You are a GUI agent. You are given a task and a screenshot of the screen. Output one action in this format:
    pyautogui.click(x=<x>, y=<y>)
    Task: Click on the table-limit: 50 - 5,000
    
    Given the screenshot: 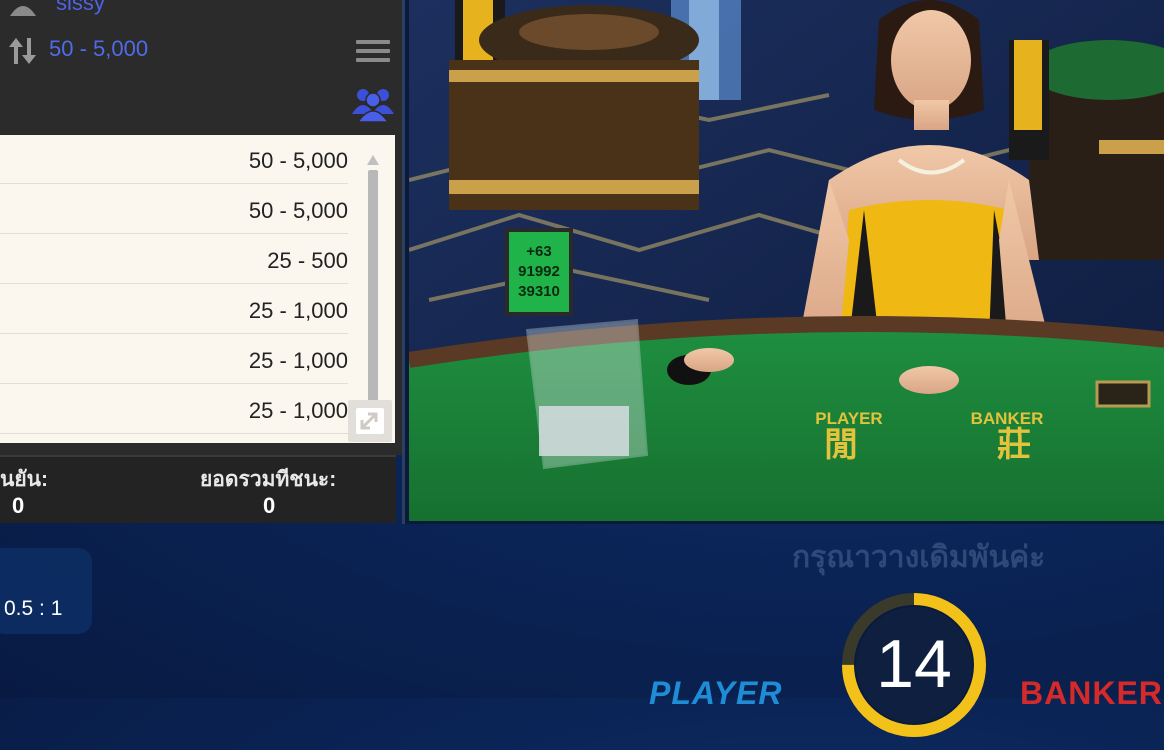 What is the action you would take?
    pyautogui.click(x=99, y=48)
    